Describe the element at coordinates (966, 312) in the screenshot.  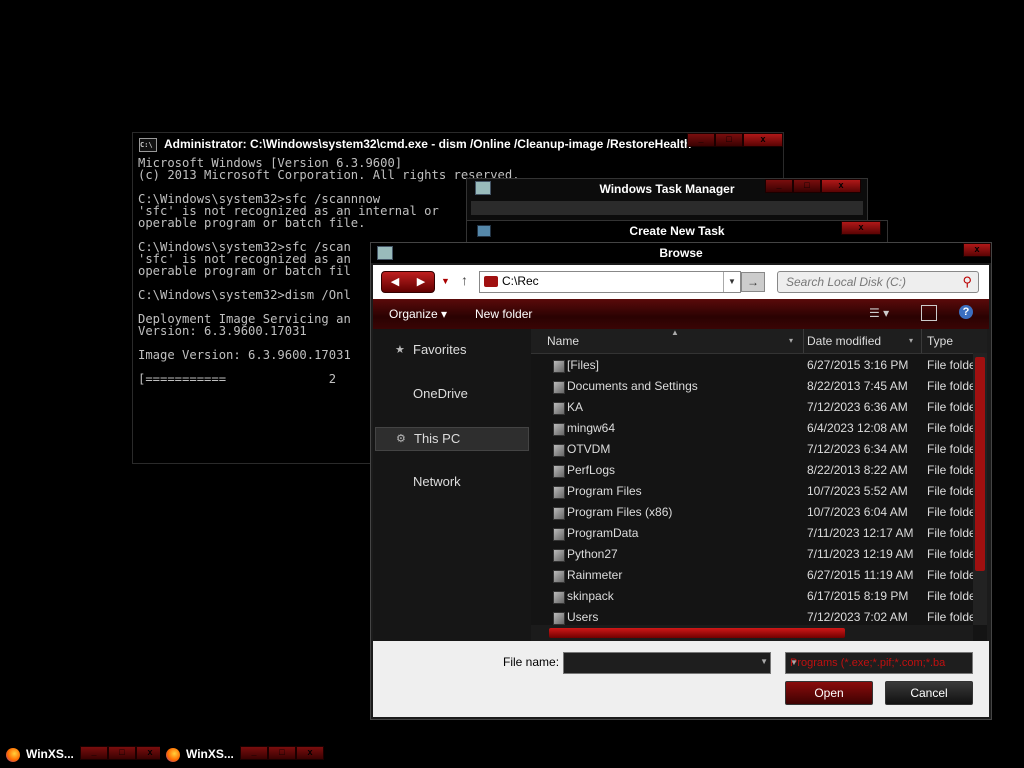
I see `help-icon: ?` at that location.